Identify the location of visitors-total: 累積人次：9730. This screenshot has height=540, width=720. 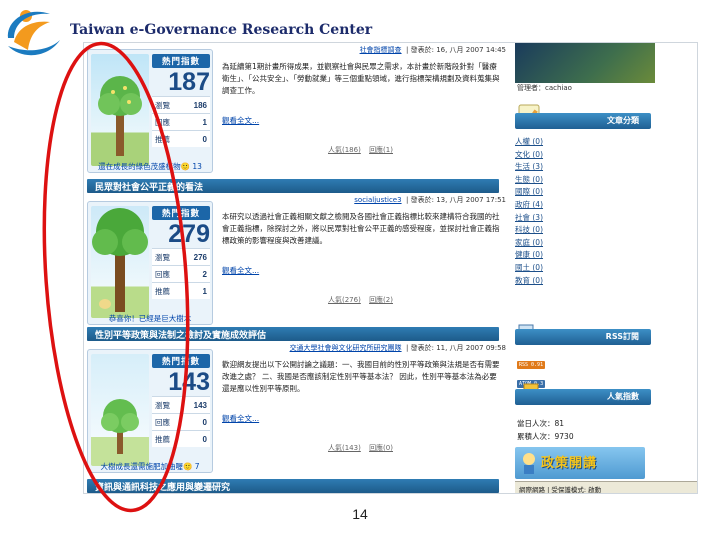
(545, 436).